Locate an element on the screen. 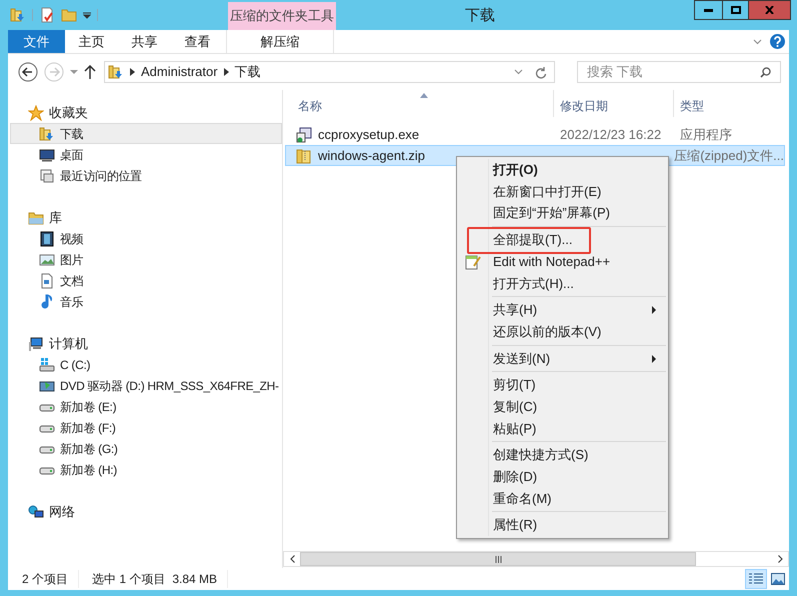  menu-item: 创建快捷方式(S) is located at coordinates (562, 455).